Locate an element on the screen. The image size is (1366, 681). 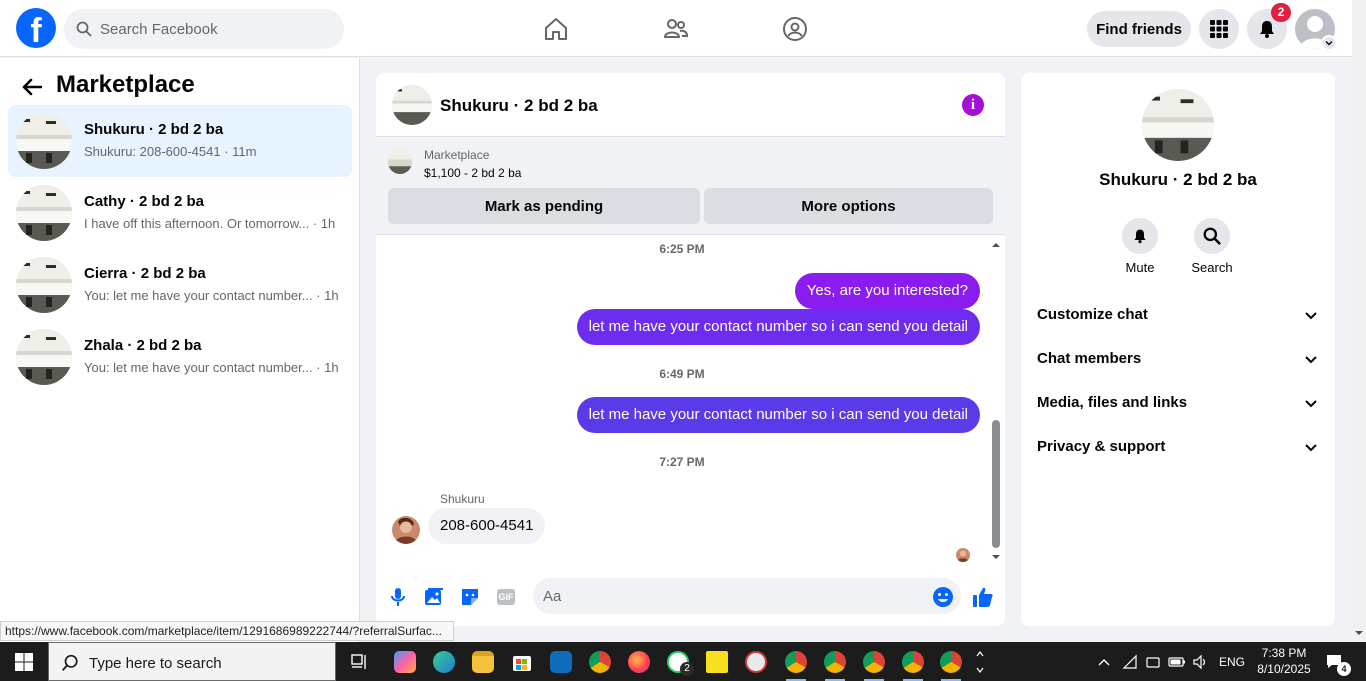
row-label: Media, files and links is located at coordinates (1112, 402).